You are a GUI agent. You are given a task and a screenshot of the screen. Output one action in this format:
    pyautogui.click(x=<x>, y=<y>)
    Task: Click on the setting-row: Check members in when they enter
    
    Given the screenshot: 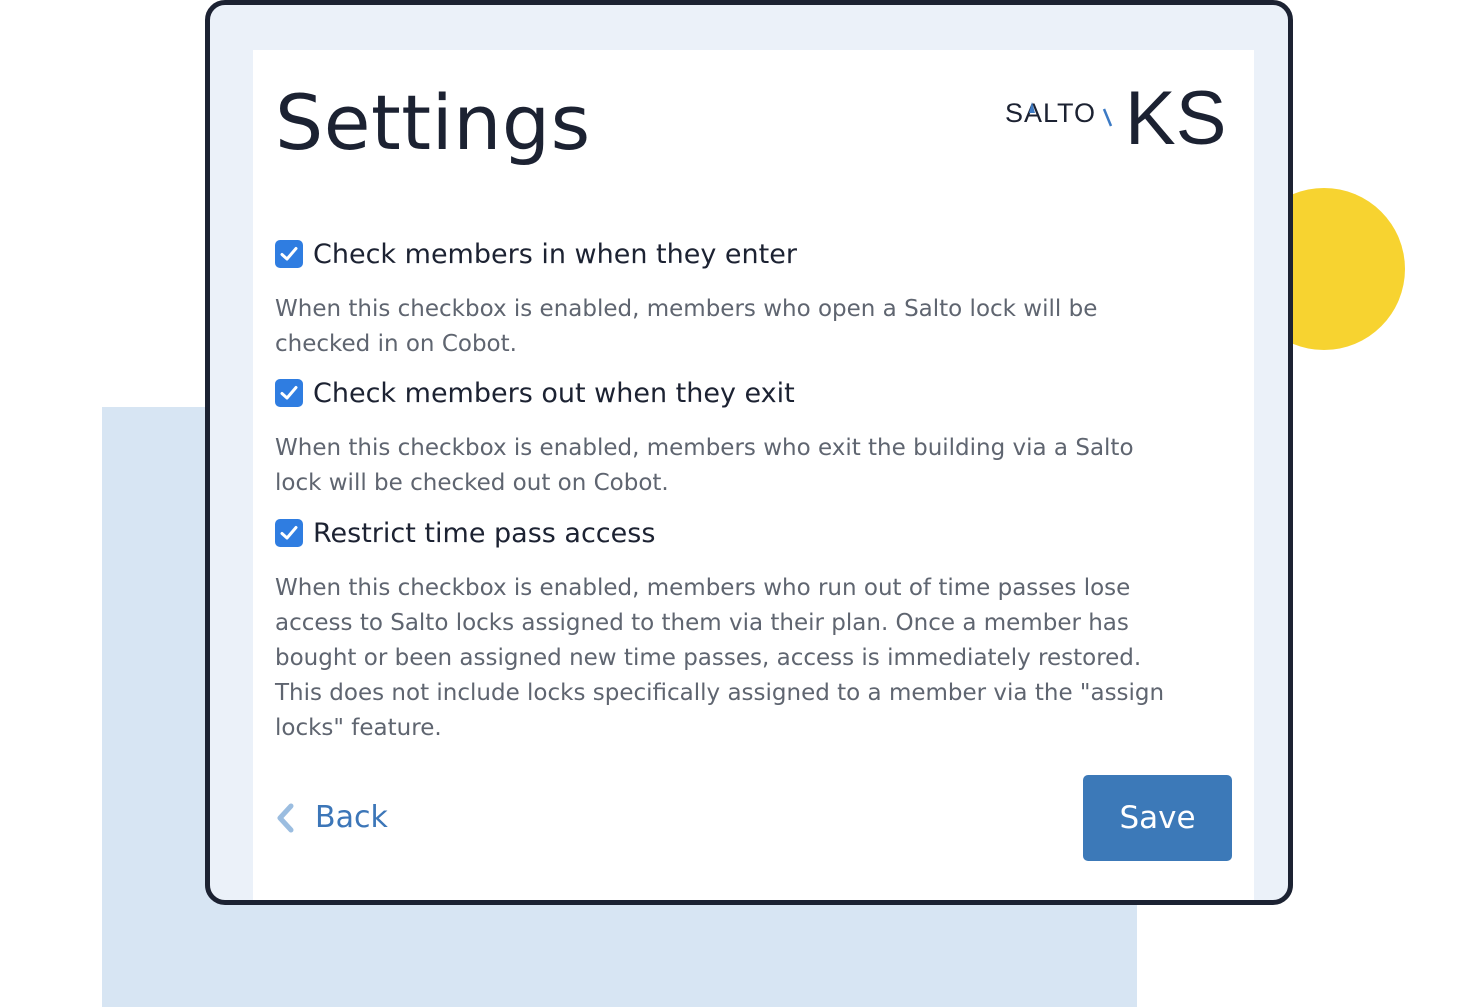 What is the action you would take?
    pyautogui.click(x=725, y=254)
    